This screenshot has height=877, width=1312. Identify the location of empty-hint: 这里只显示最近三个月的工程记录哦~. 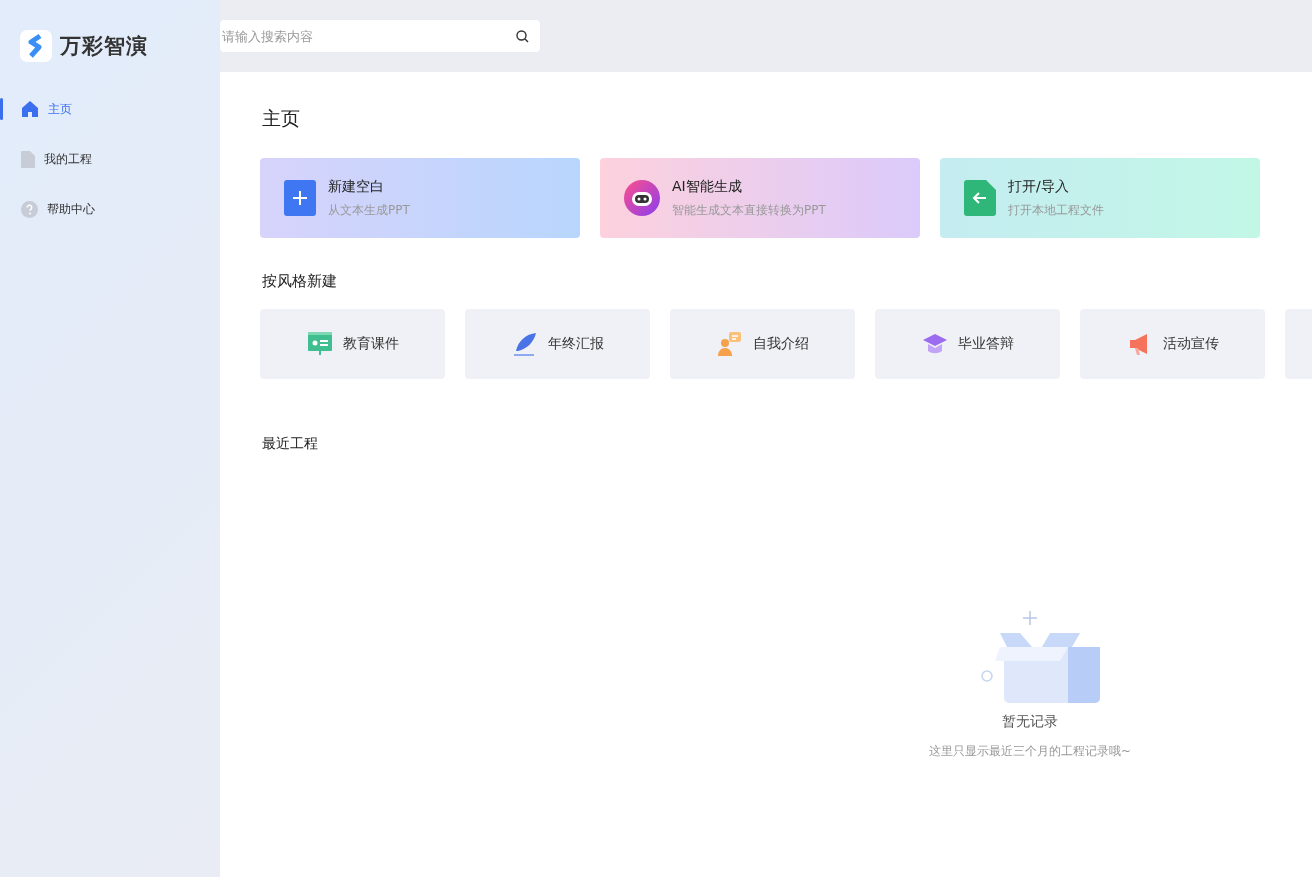
(1030, 751).